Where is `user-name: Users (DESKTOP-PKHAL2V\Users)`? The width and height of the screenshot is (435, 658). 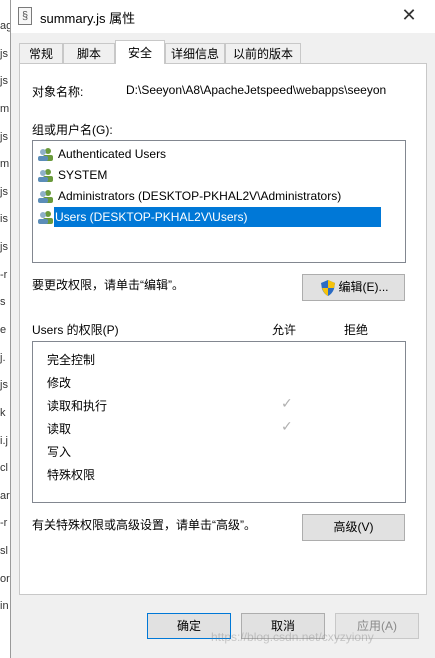 user-name: Users (DESKTOP-PKHAL2V\Users) is located at coordinates (151, 217).